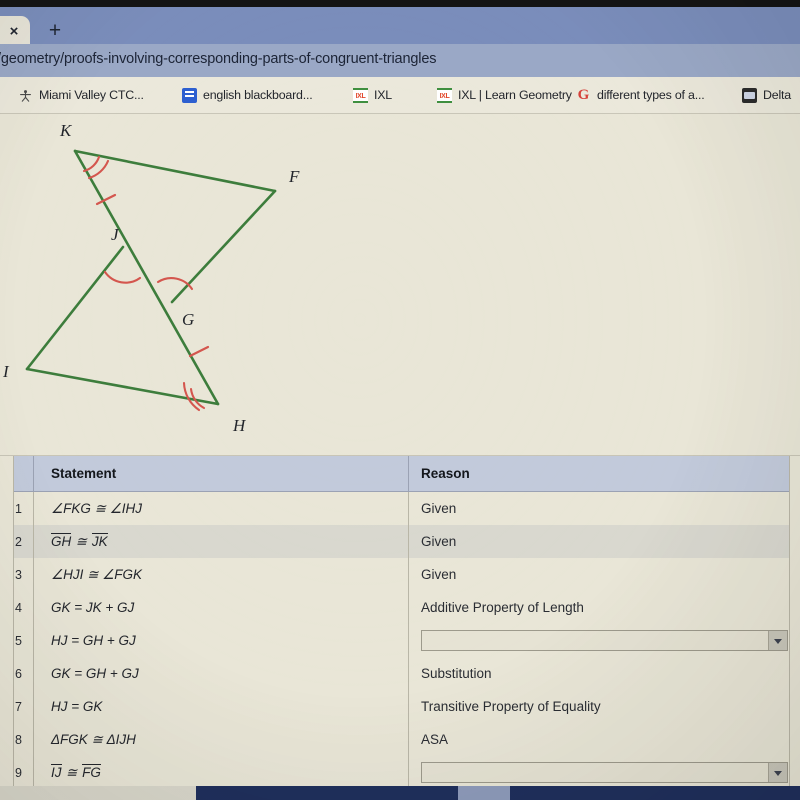 The height and width of the screenshot is (800, 800). What do you see at coordinates (372, 95) in the screenshot?
I see `bookmark-ixl: IXL` at bounding box center [372, 95].